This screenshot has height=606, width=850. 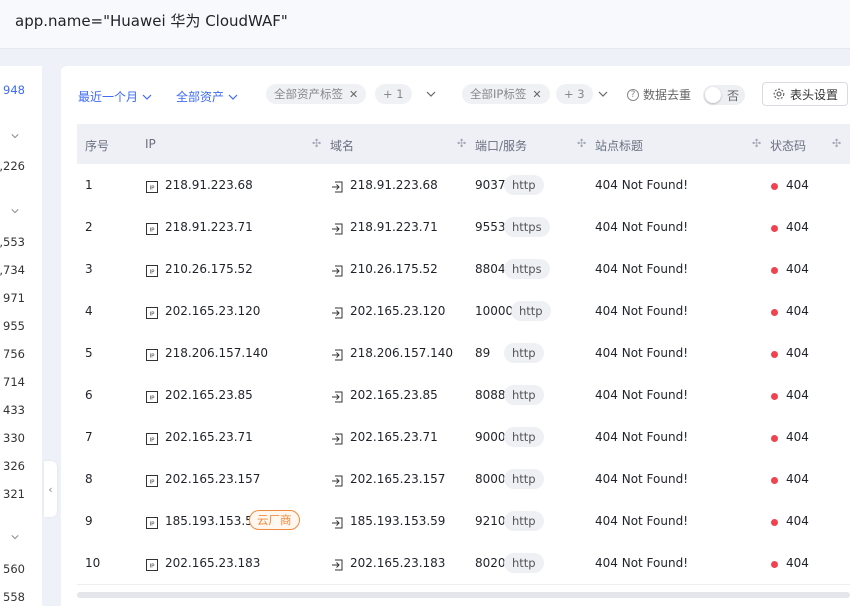 I want to click on port-value: 8804, so click(x=490, y=269).